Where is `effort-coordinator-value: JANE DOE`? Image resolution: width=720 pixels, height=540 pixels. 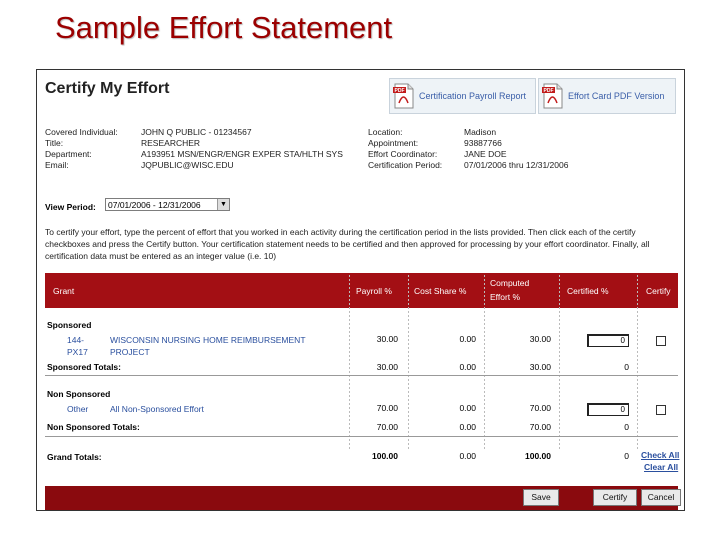 effort-coordinator-value: JANE DOE is located at coordinates (485, 154).